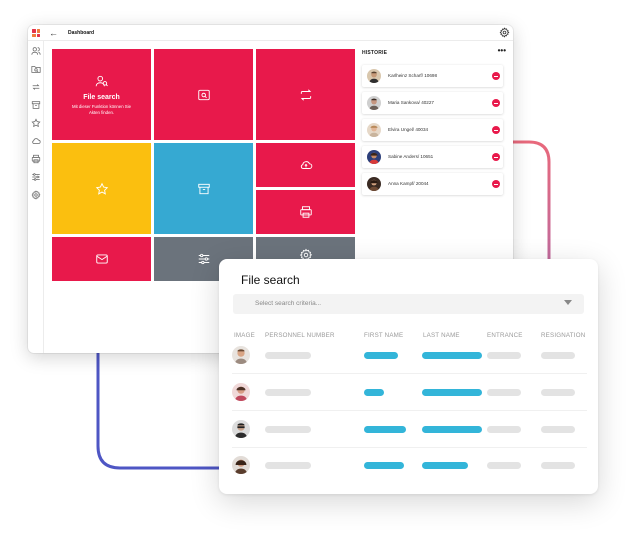  Describe the element at coordinates (270, 33) in the screenshot. I see `top-bar: ← Dashboard` at that location.